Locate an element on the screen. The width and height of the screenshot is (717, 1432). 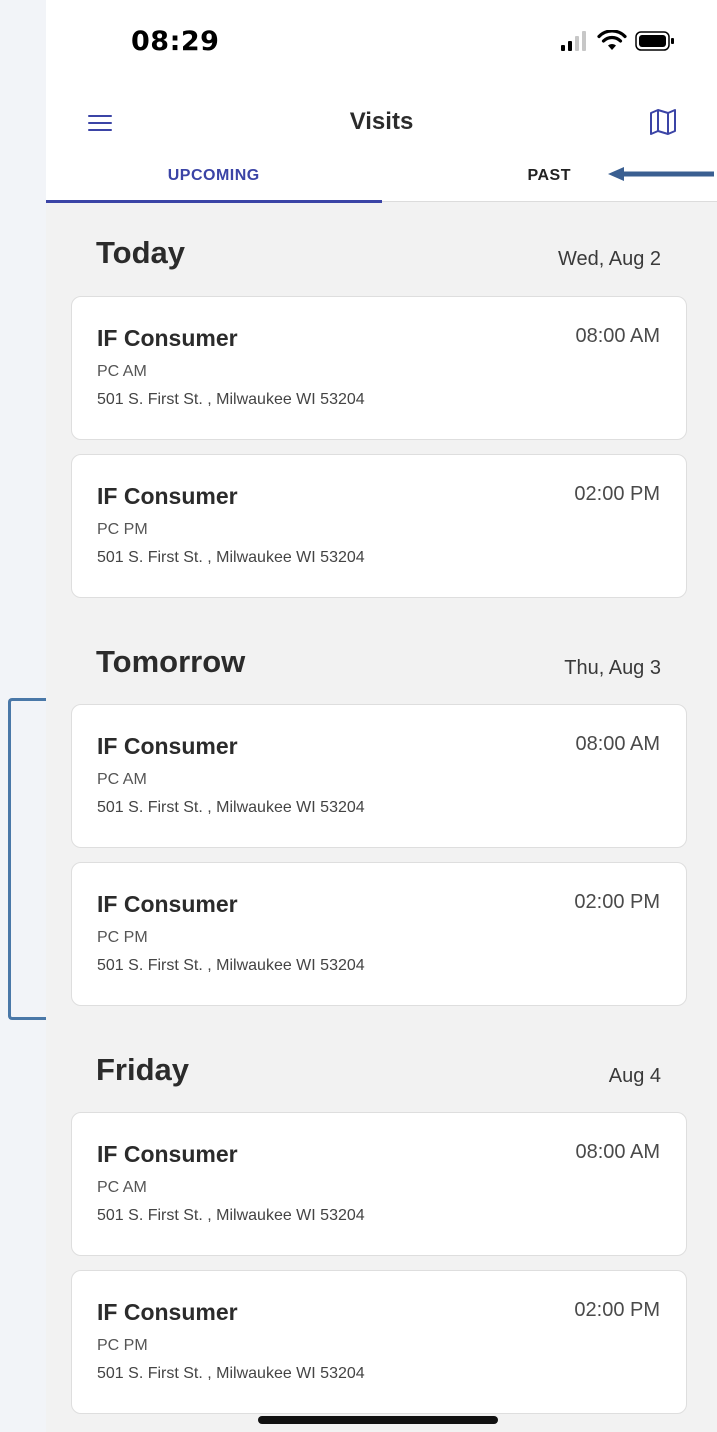
app-header: Visits UPCOMING PAST is located at coordinates (381, 147).